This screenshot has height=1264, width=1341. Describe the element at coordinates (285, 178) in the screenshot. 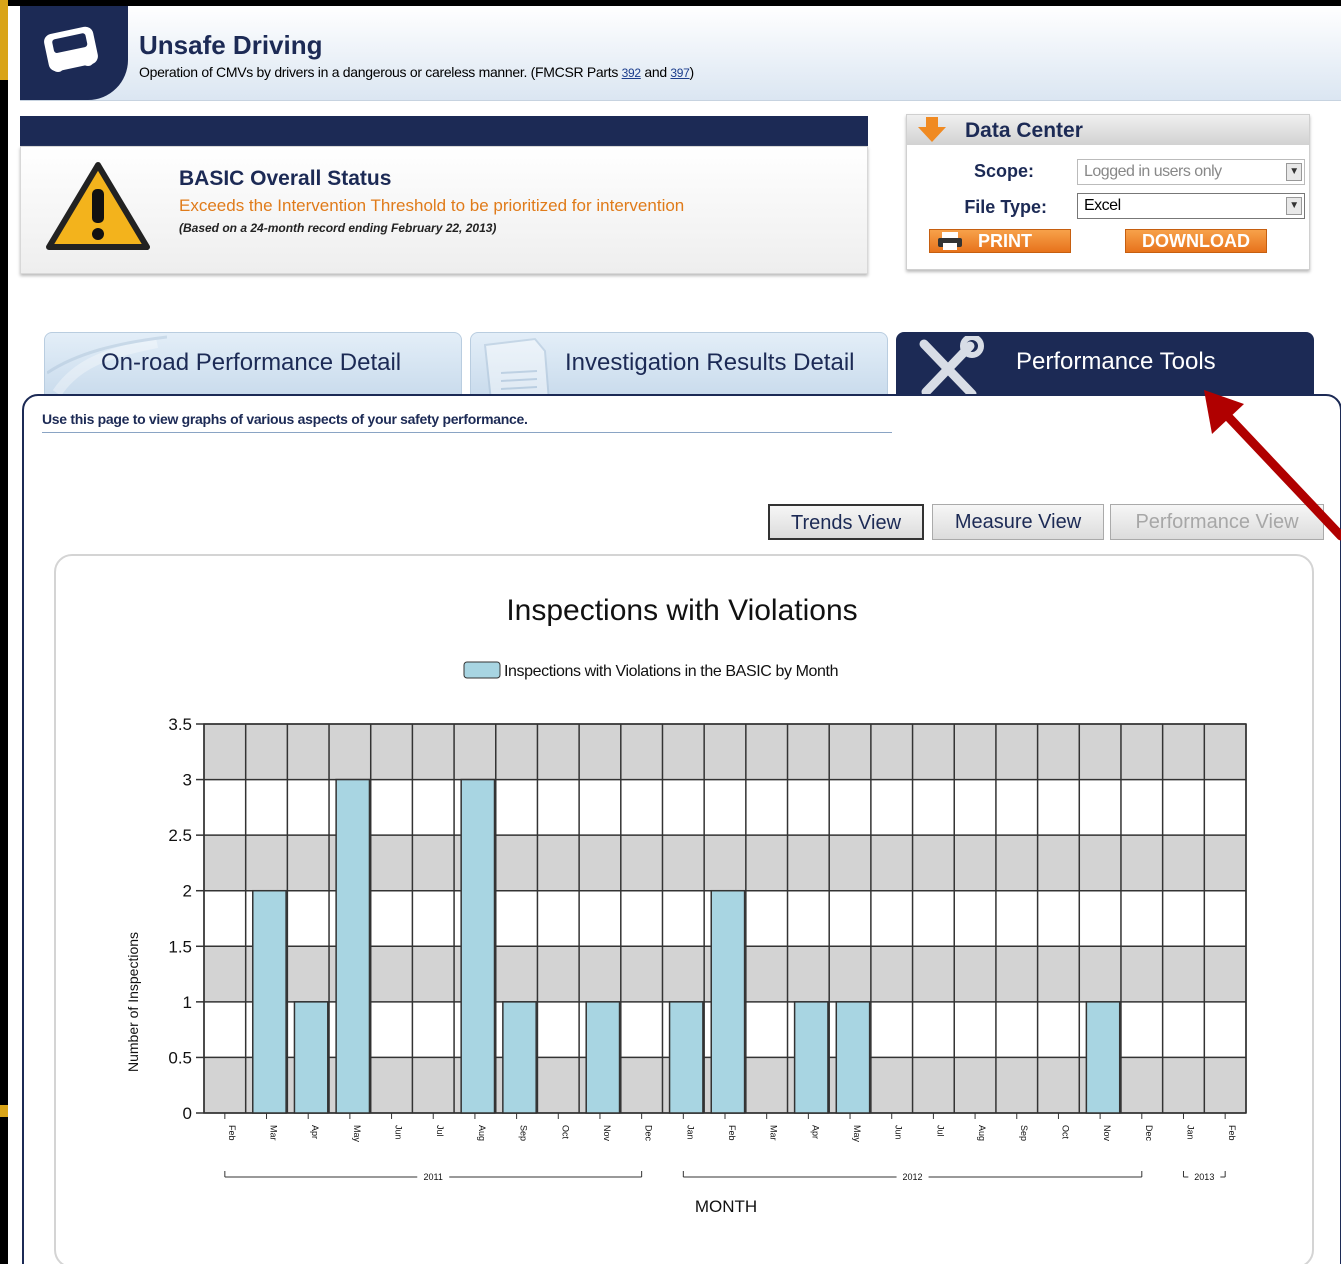

I see `status-title: BASIC Overall Status` at that location.